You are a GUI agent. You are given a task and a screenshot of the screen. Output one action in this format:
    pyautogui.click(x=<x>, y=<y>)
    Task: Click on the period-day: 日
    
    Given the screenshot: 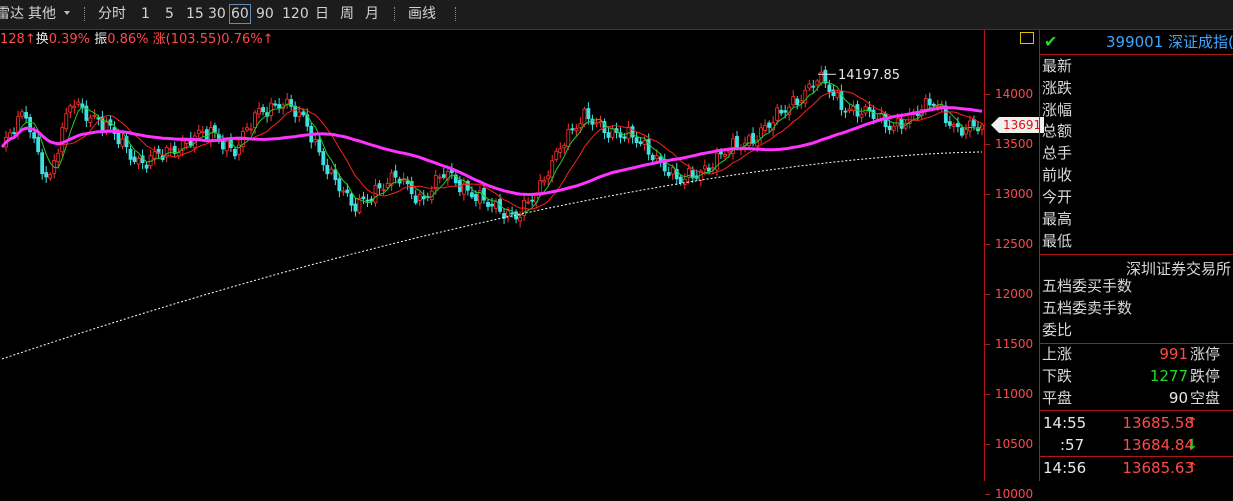 What is the action you would take?
    pyautogui.click(x=322, y=14)
    